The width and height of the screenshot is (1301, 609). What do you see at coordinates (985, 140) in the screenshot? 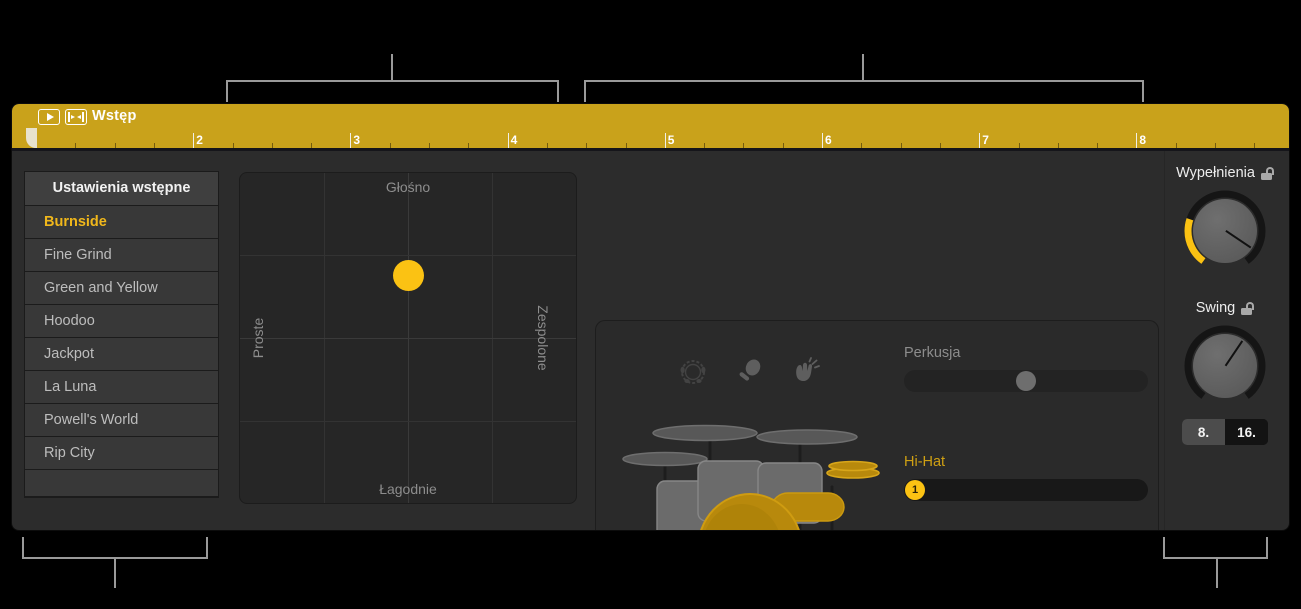
I see `ruler-bar-number: 7` at bounding box center [985, 140].